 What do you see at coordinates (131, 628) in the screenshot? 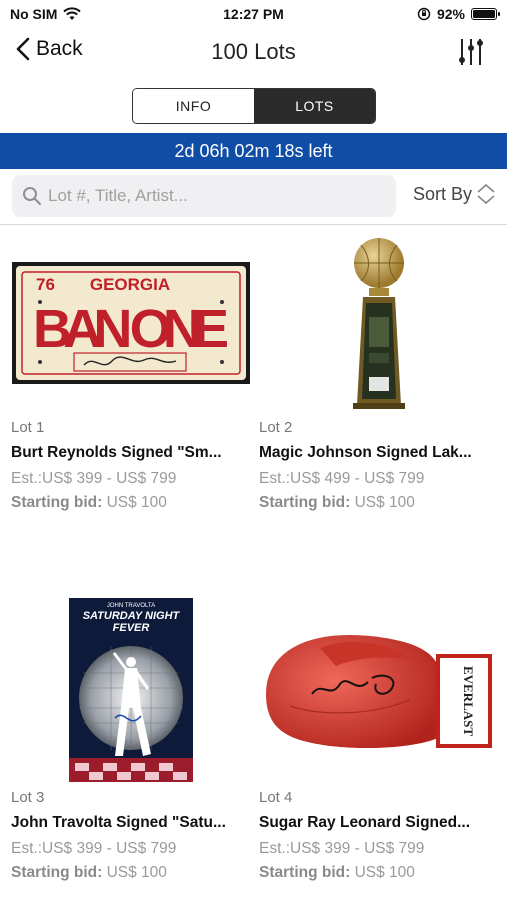
I see `poster-title-line-2: FEVER` at bounding box center [131, 628].